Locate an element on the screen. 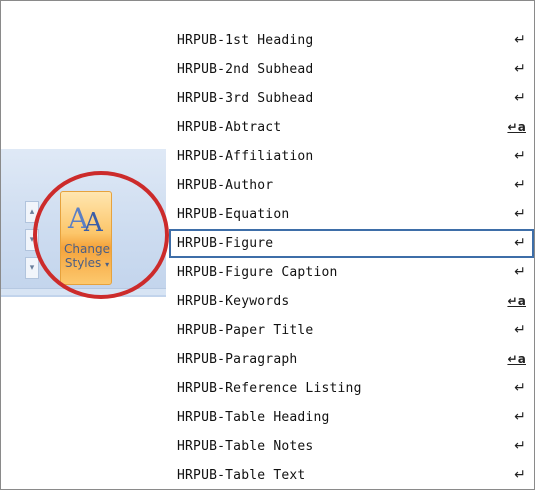  ribbon-group-label-bar is located at coordinates (83, 291).